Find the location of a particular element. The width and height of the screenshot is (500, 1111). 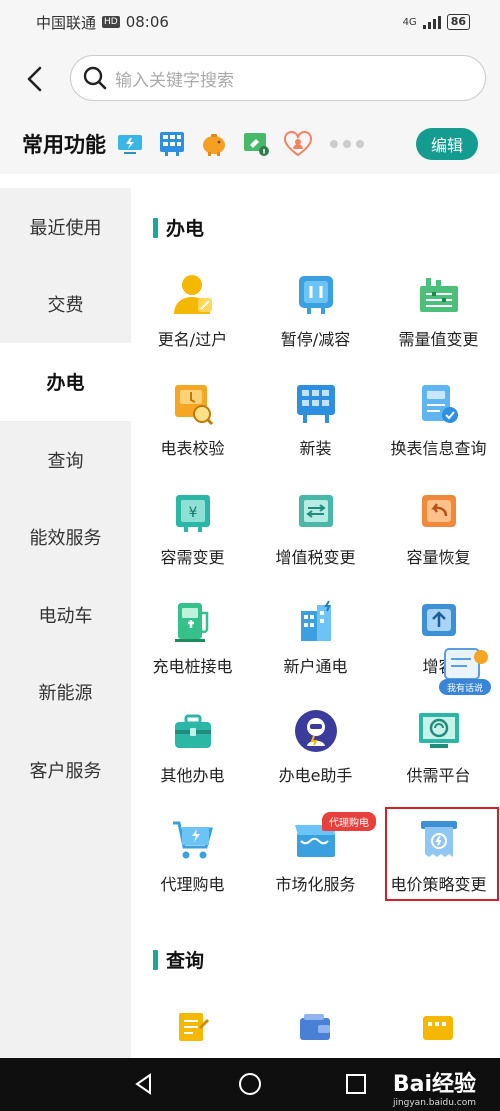

carrier-info: 中国联通 HD 08:06 is located at coordinates (102, 22).